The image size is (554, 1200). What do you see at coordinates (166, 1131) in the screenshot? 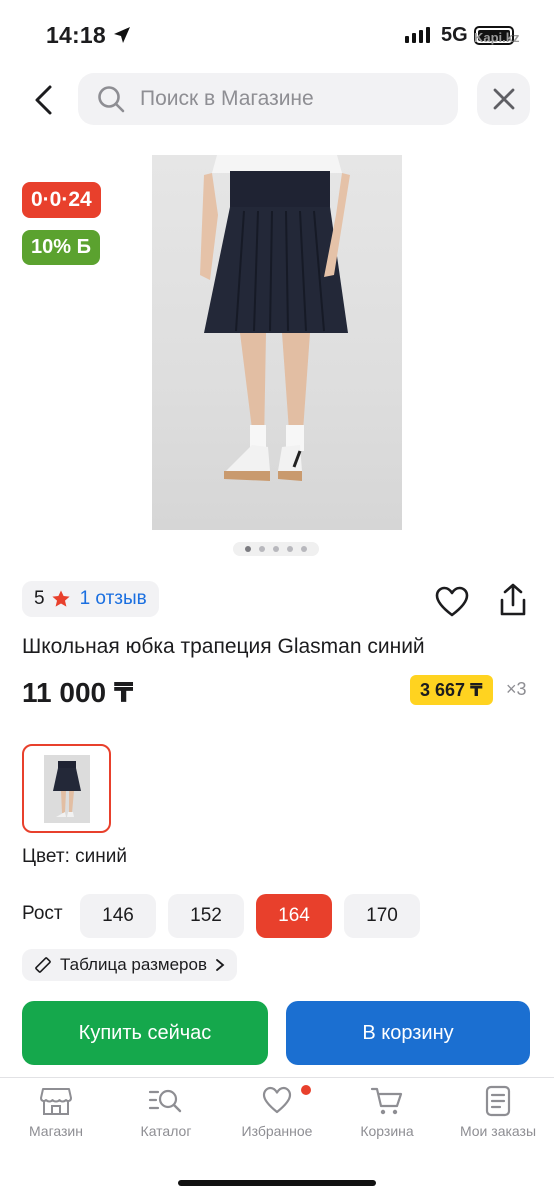
I see `tab-label: Каталог` at bounding box center [166, 1131].